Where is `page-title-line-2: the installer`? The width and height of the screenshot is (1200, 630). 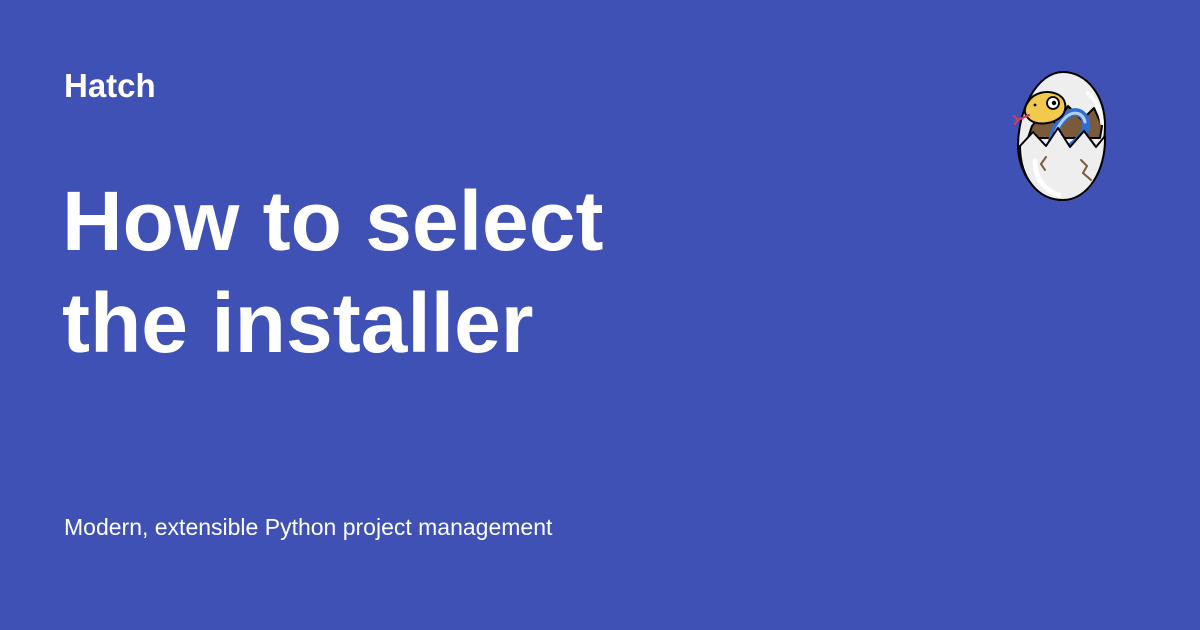
page-title-line-2: the installer is located at coordinates (298, 323).